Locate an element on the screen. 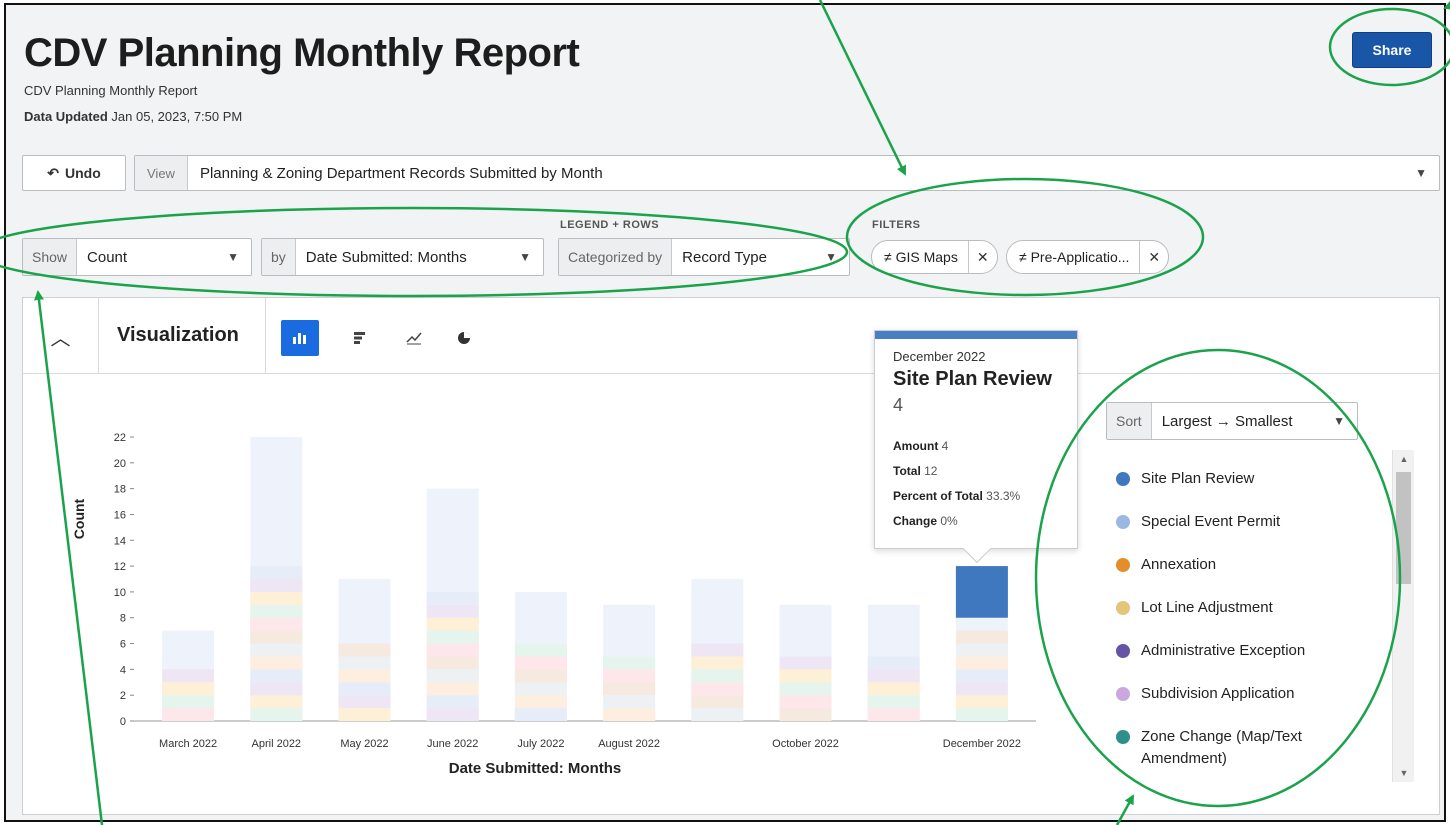 The image size is (1450, 825). legend-item: Annexation is located at coordinates (1166, 565).